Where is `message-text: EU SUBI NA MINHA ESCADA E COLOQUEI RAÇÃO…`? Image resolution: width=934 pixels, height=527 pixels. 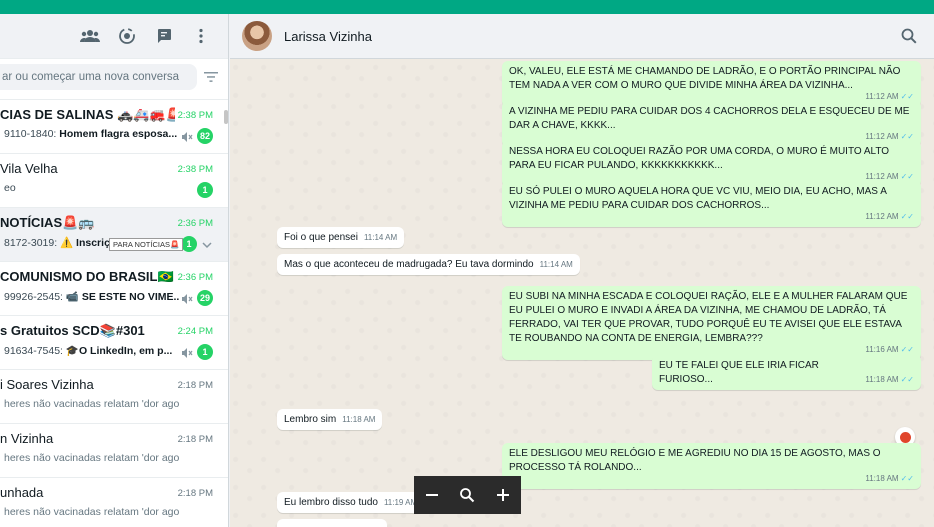 message-text: EU SUBI NA MINHA ESCADA E COLOQUEI RAÇÃO… is located at coordinates (708, 317).